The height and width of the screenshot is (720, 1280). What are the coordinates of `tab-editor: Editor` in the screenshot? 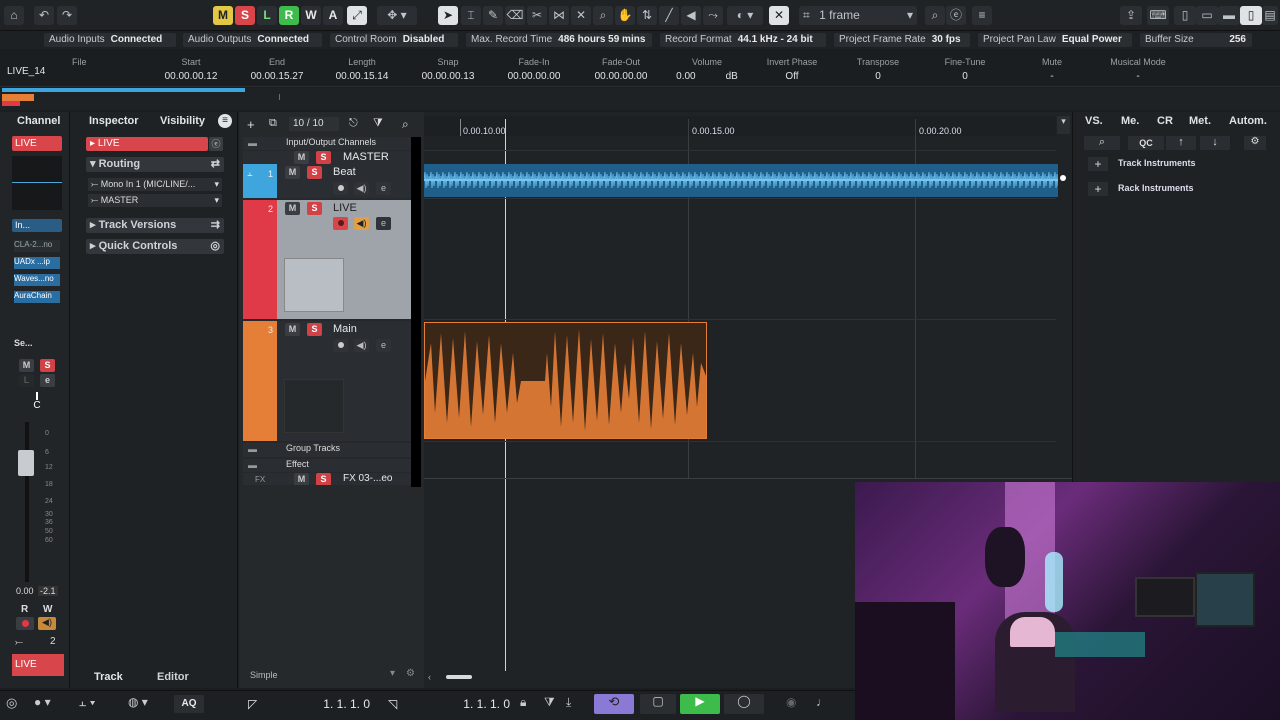 It's located at (173, 677).